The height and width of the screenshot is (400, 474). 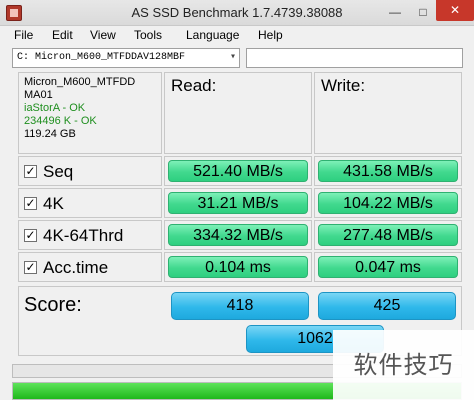 I want to click on watermark: 软件技巧, so click(x=403, y=365).